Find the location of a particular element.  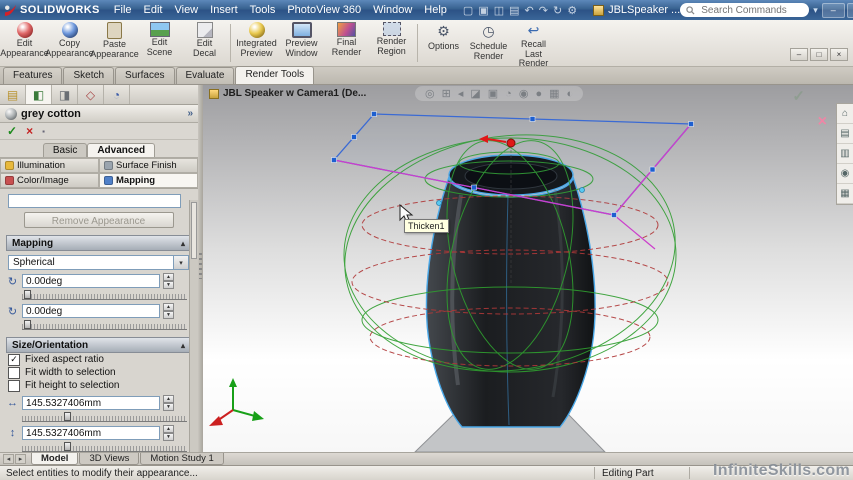

height-field: 145.5327406mm is located at coordinates (91, 433).